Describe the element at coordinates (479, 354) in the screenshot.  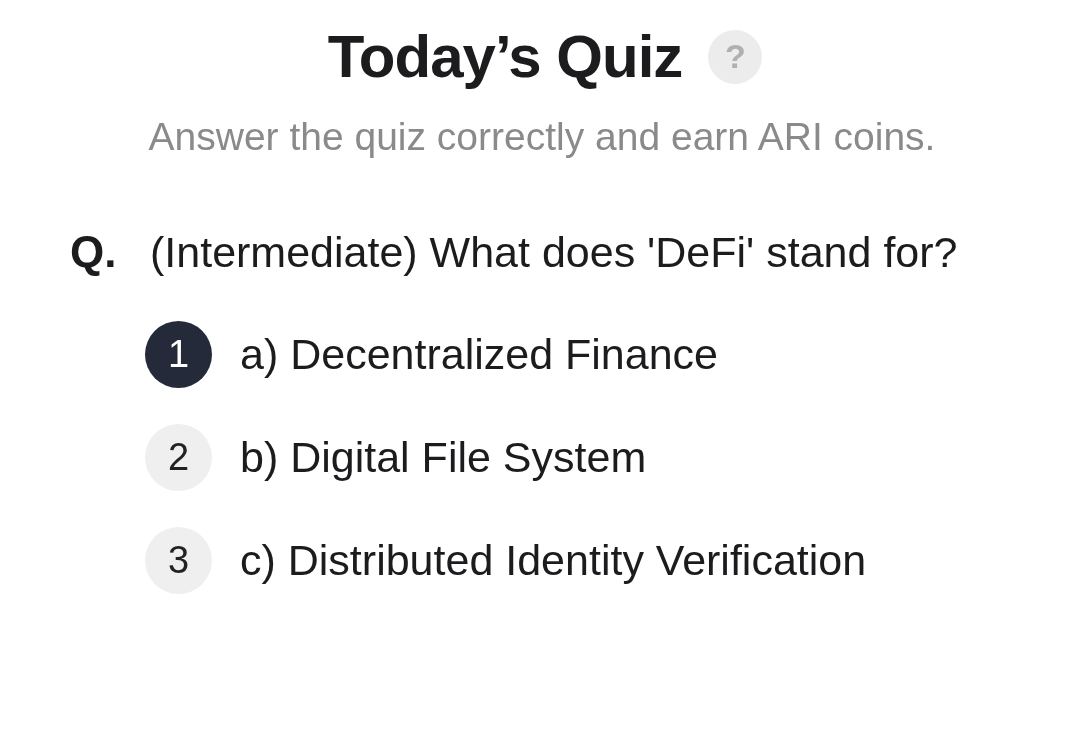
I see `option-label: a) Decentralized Finance` at that location.